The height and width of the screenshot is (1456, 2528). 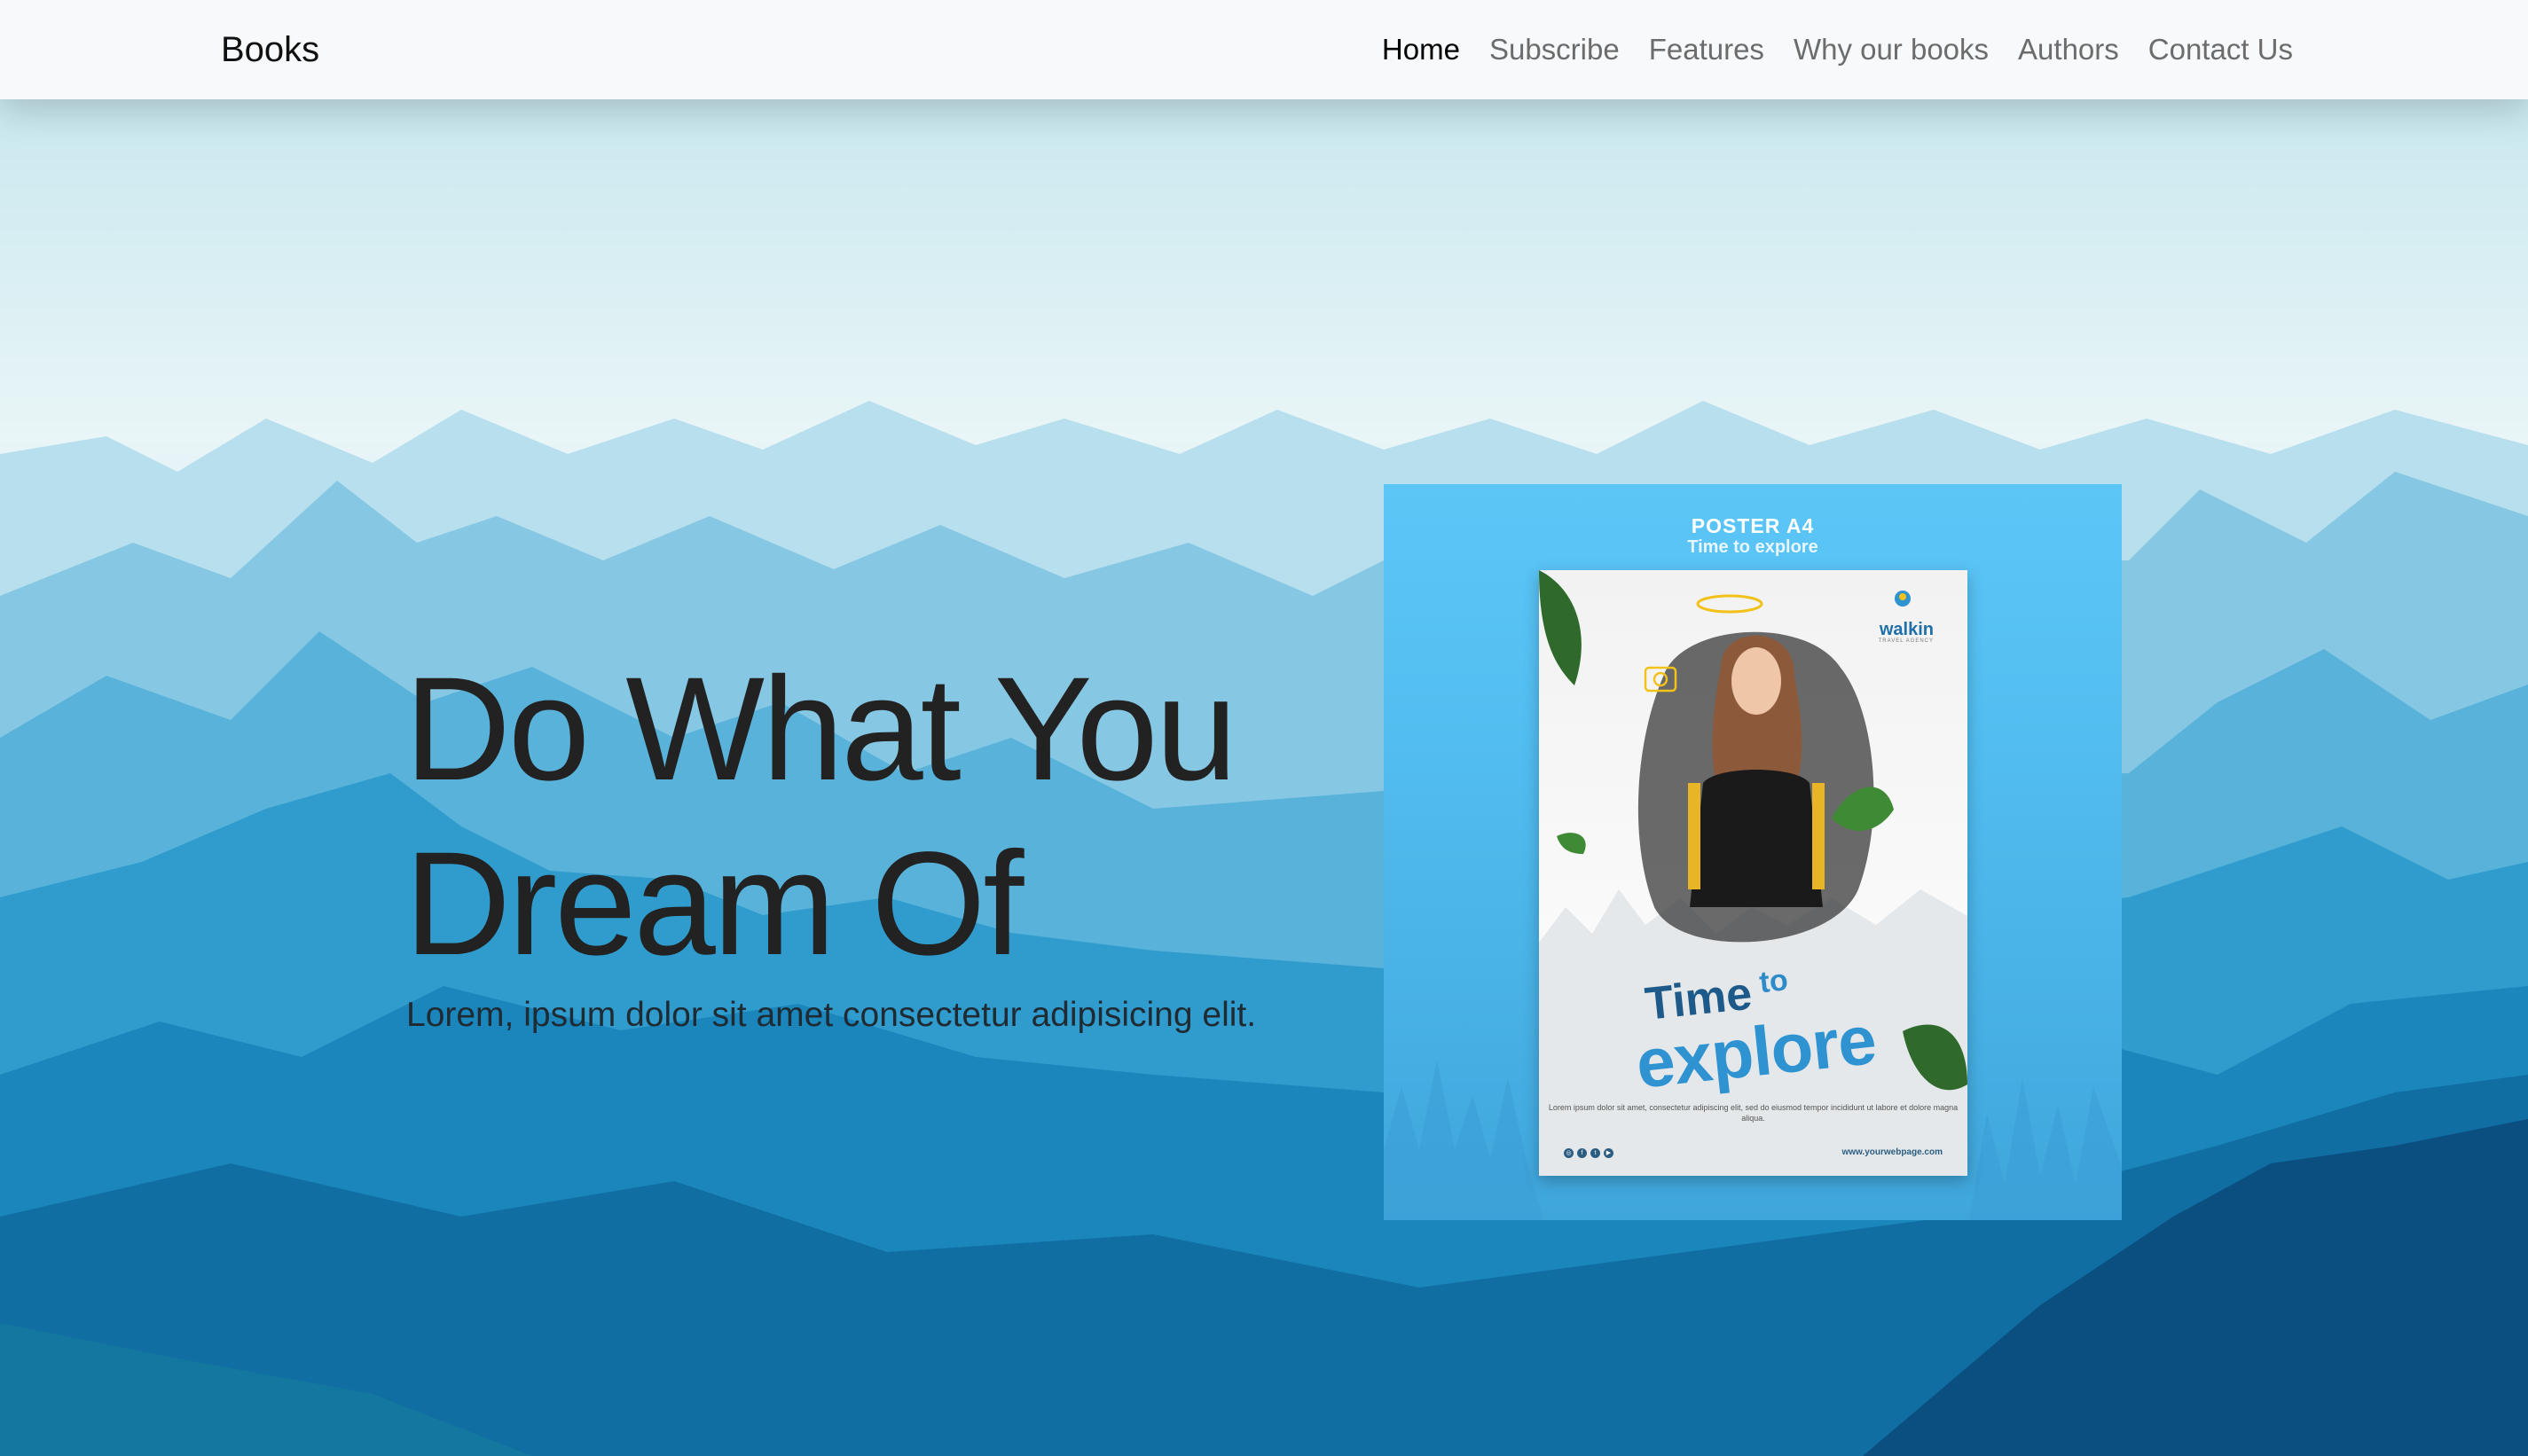 What do you see at coordinates (1582, 1153) in the screenshot?
I see `facebook-icon: f` at bounding box center [1582, 1153].